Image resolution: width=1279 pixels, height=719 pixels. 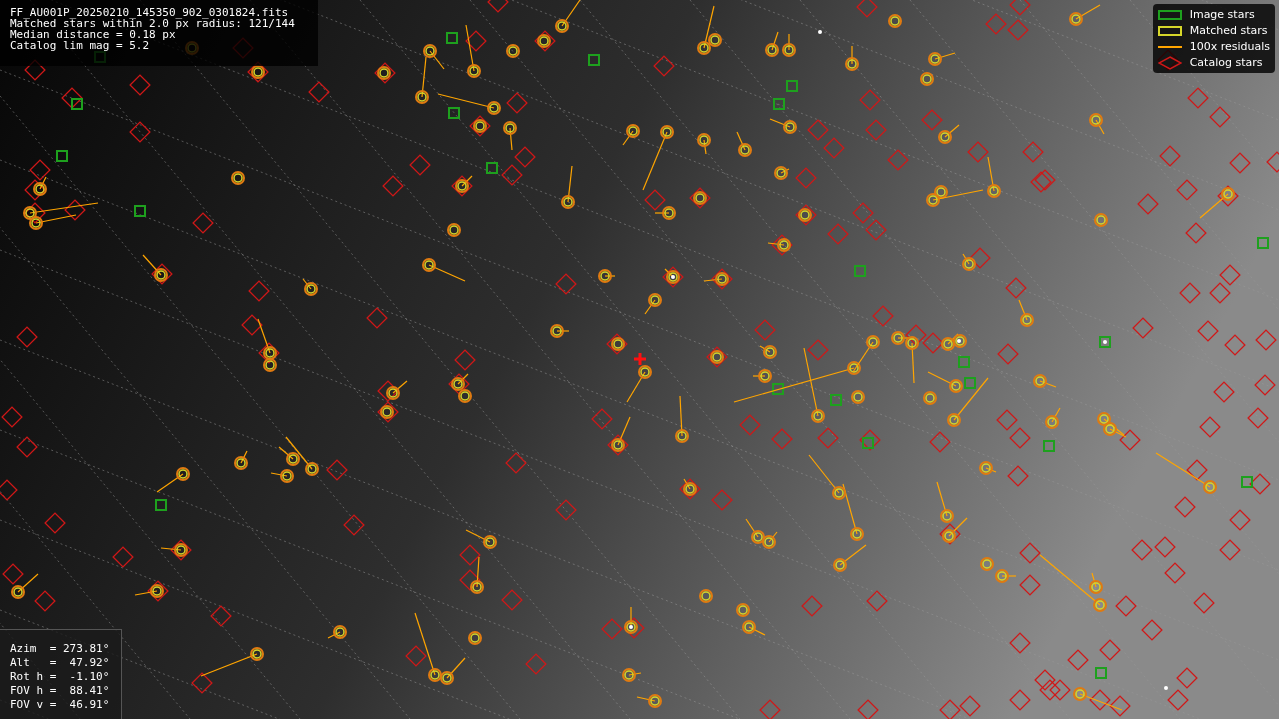 What do you see at coordinates (60, 677) in the screenshot?
I see `pointing-text: Rot h = -1.10°` at bounding box center [60, 677].